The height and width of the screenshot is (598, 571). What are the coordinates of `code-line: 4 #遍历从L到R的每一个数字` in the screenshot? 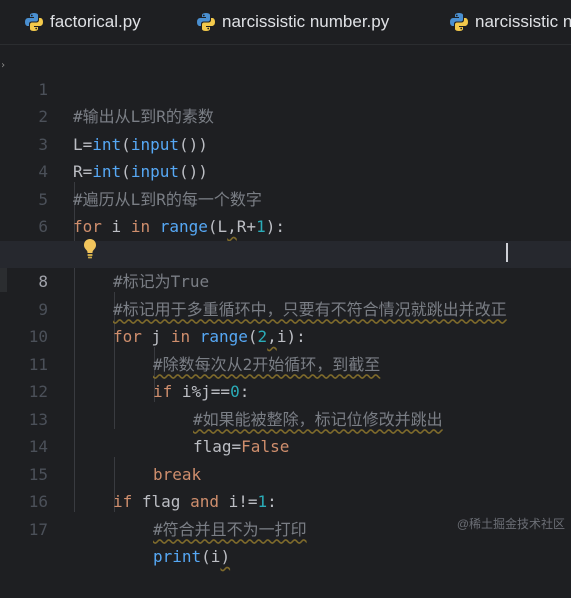 It's located at (285, 170).